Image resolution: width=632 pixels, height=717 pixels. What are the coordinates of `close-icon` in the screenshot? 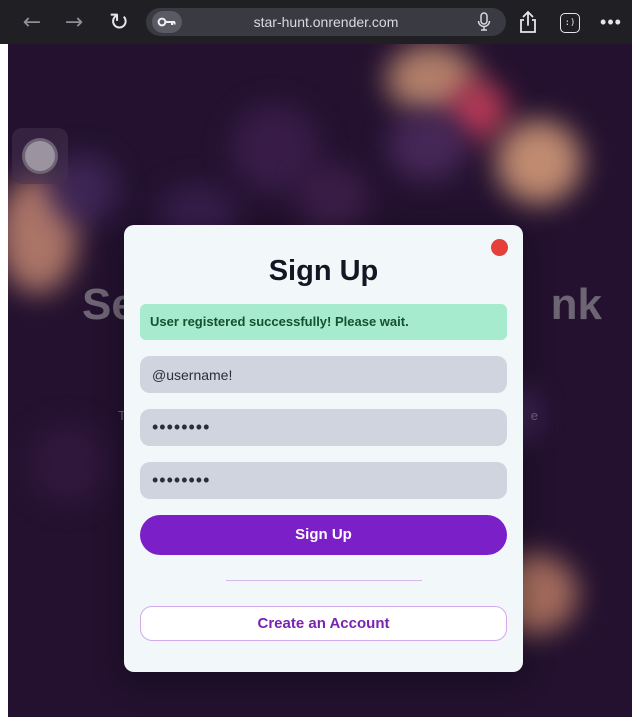 It's located at (499, 247).